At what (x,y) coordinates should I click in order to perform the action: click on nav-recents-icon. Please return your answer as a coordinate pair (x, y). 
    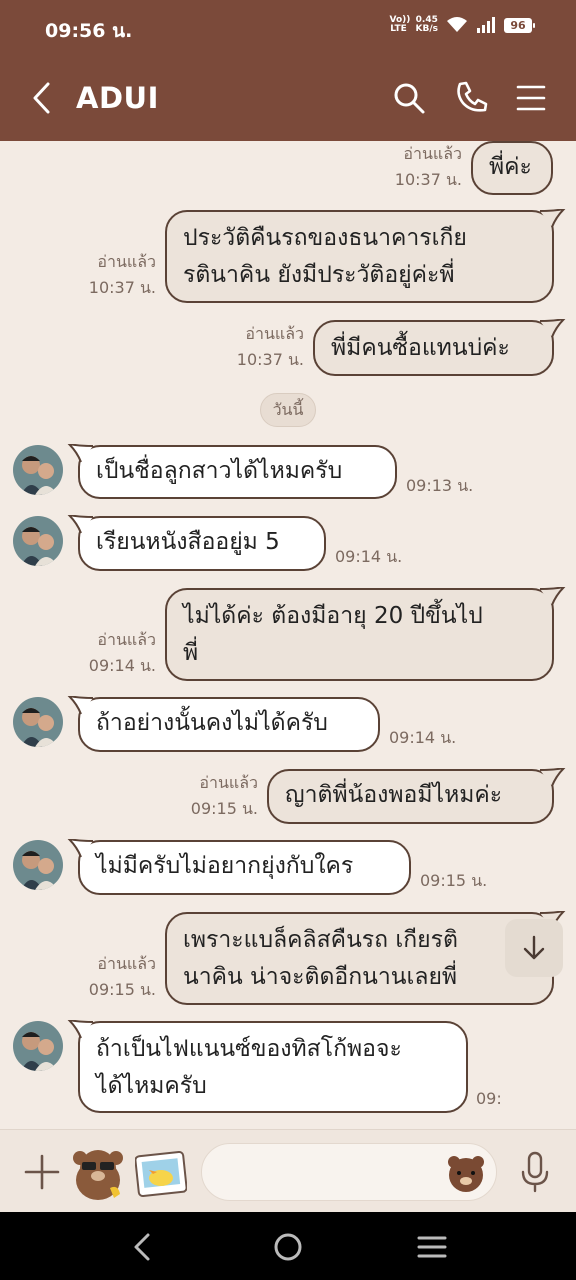
    Looking at the image, I should click on (432, 1247).